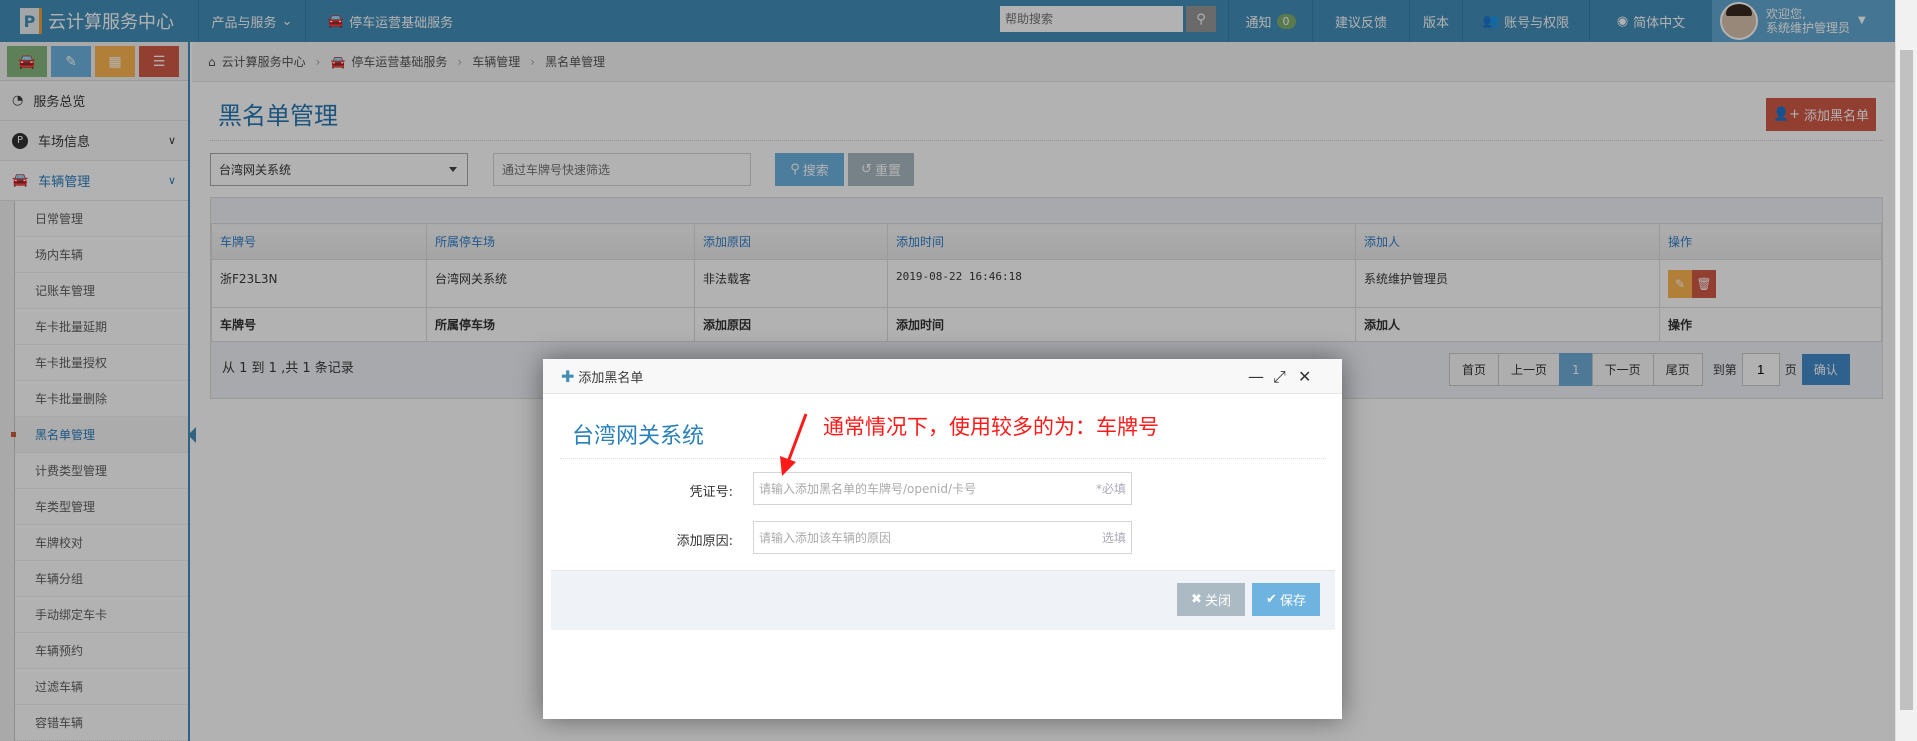 The width and height of the screenshot is (1917, 741). What do you see at coordinates (942, 537) in the screenshot?
I see `reason-input: 请输入添加该车辆的原因 选填` at bounding box center [942, 537].